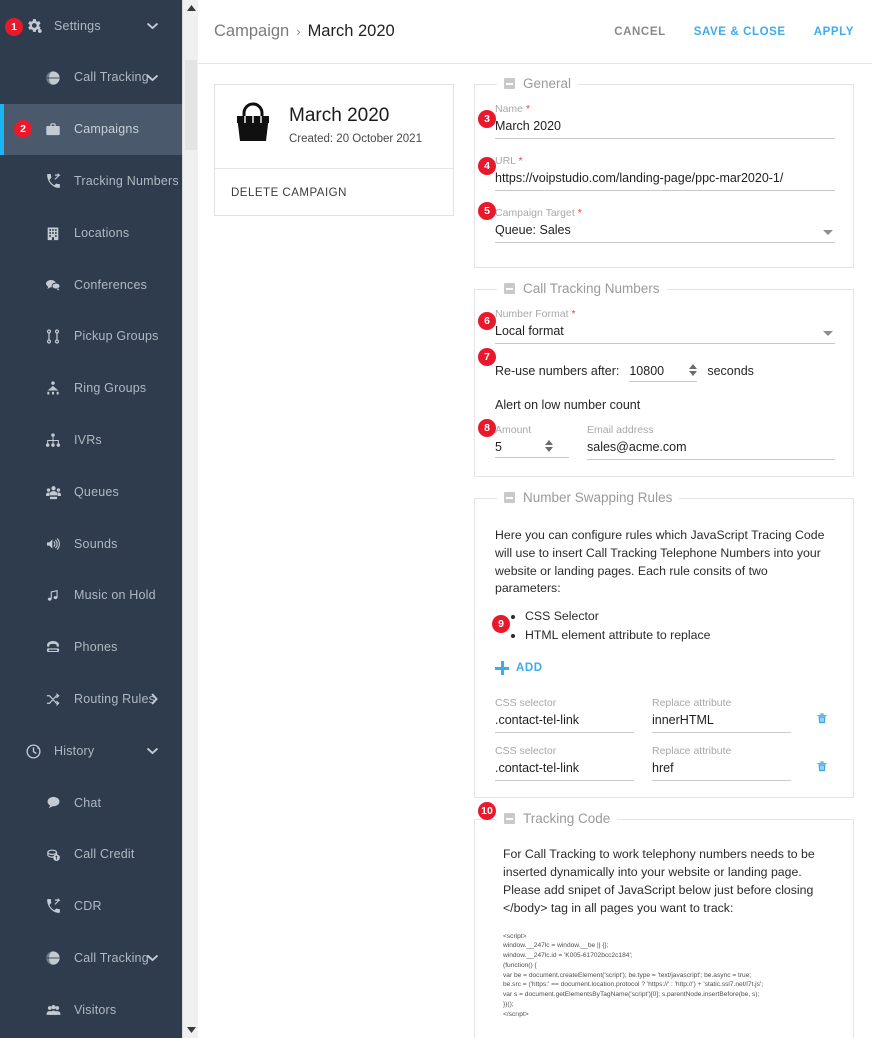 This screenshot has height=1038, width=872. What do you see at coordinates (91, 181) in the screenshot?
I see `sidebar-item-tracking-numbers: Tracking Numbers` at bounding box center [91, 181].